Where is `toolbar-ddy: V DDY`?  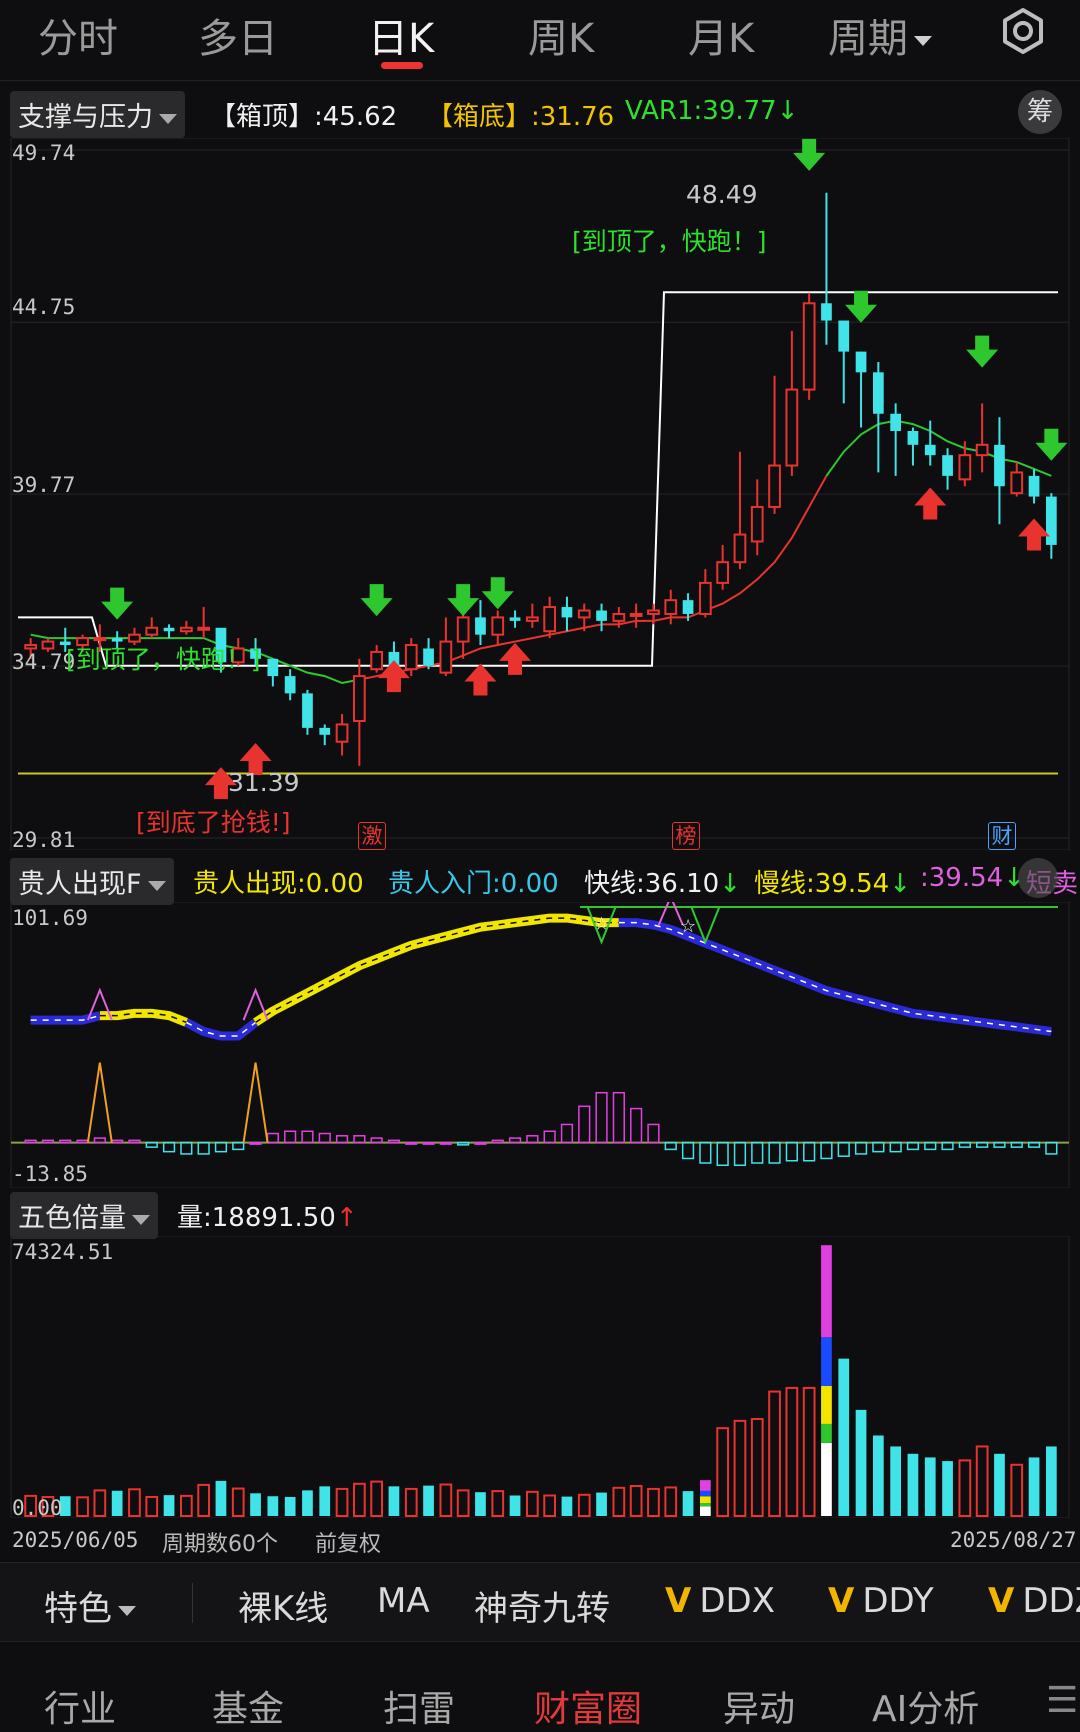 toolbar-ddy: V DDY is located at coordinates (881, 1601).